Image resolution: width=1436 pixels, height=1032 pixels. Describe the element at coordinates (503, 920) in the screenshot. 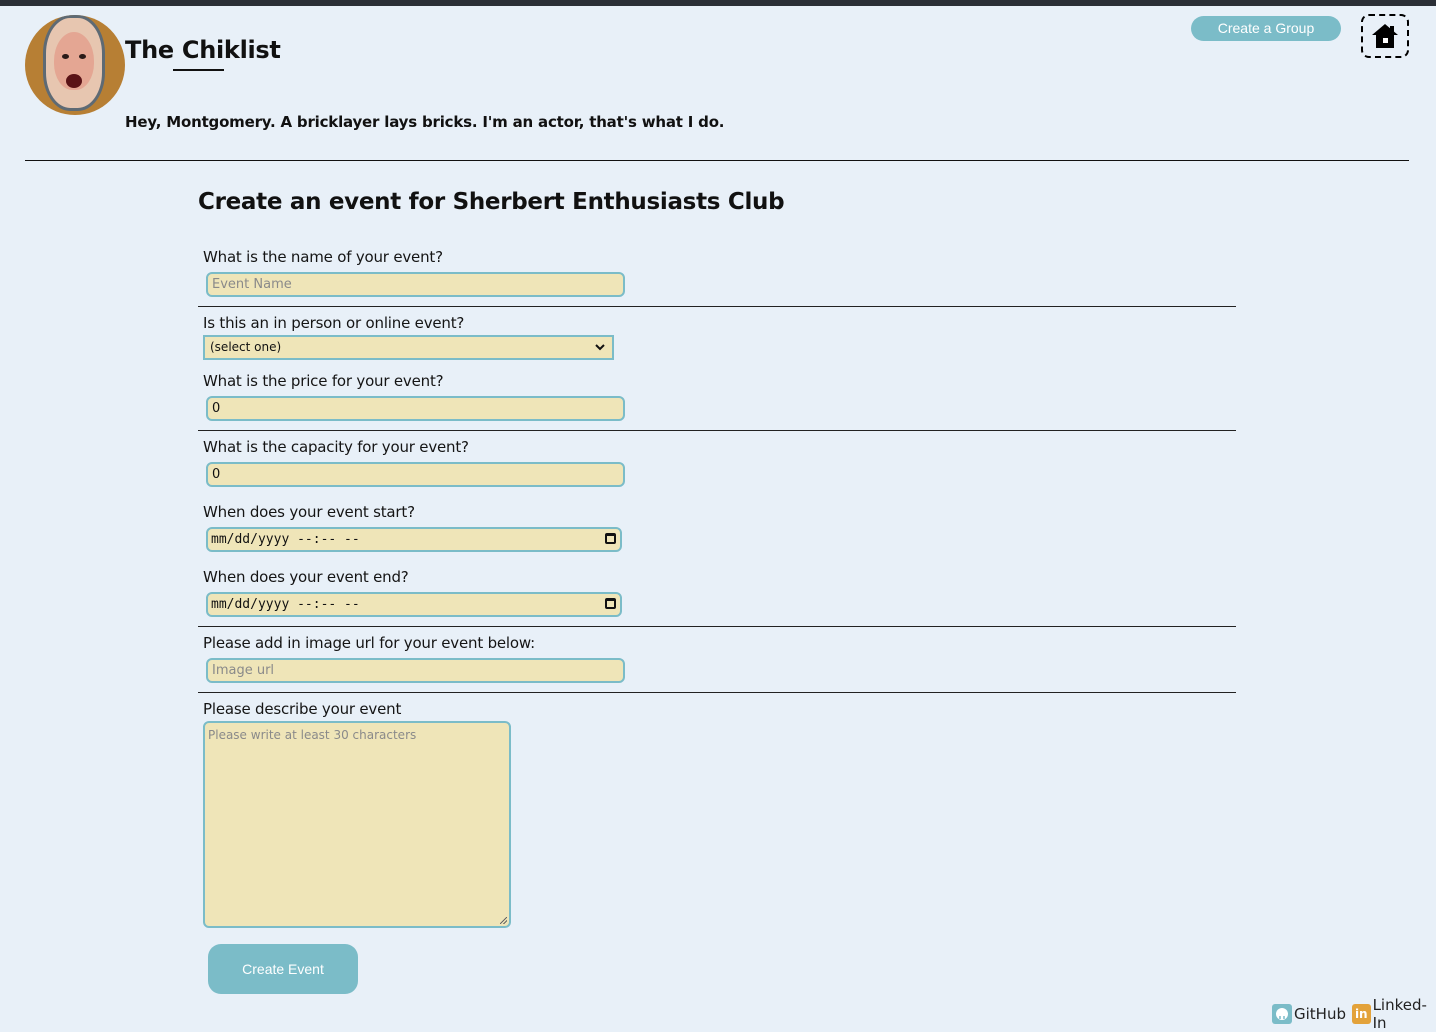

I see `resize-handle` at that location.